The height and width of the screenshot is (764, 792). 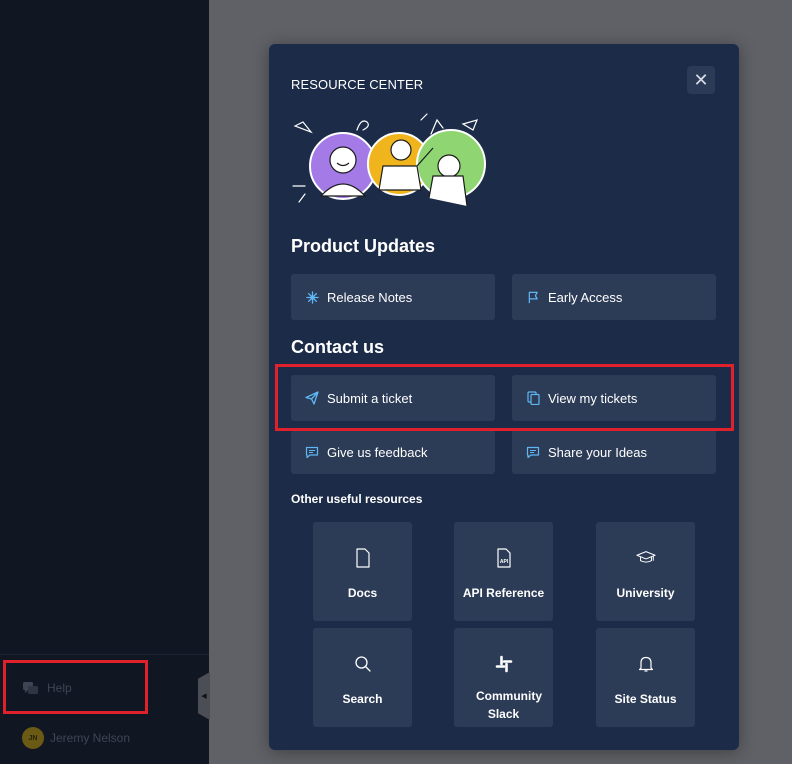 What do you see at coordinates (645, 677) in the screenshot?
I see `site-status-tile: Site Status` at bounding box center [645, 677].